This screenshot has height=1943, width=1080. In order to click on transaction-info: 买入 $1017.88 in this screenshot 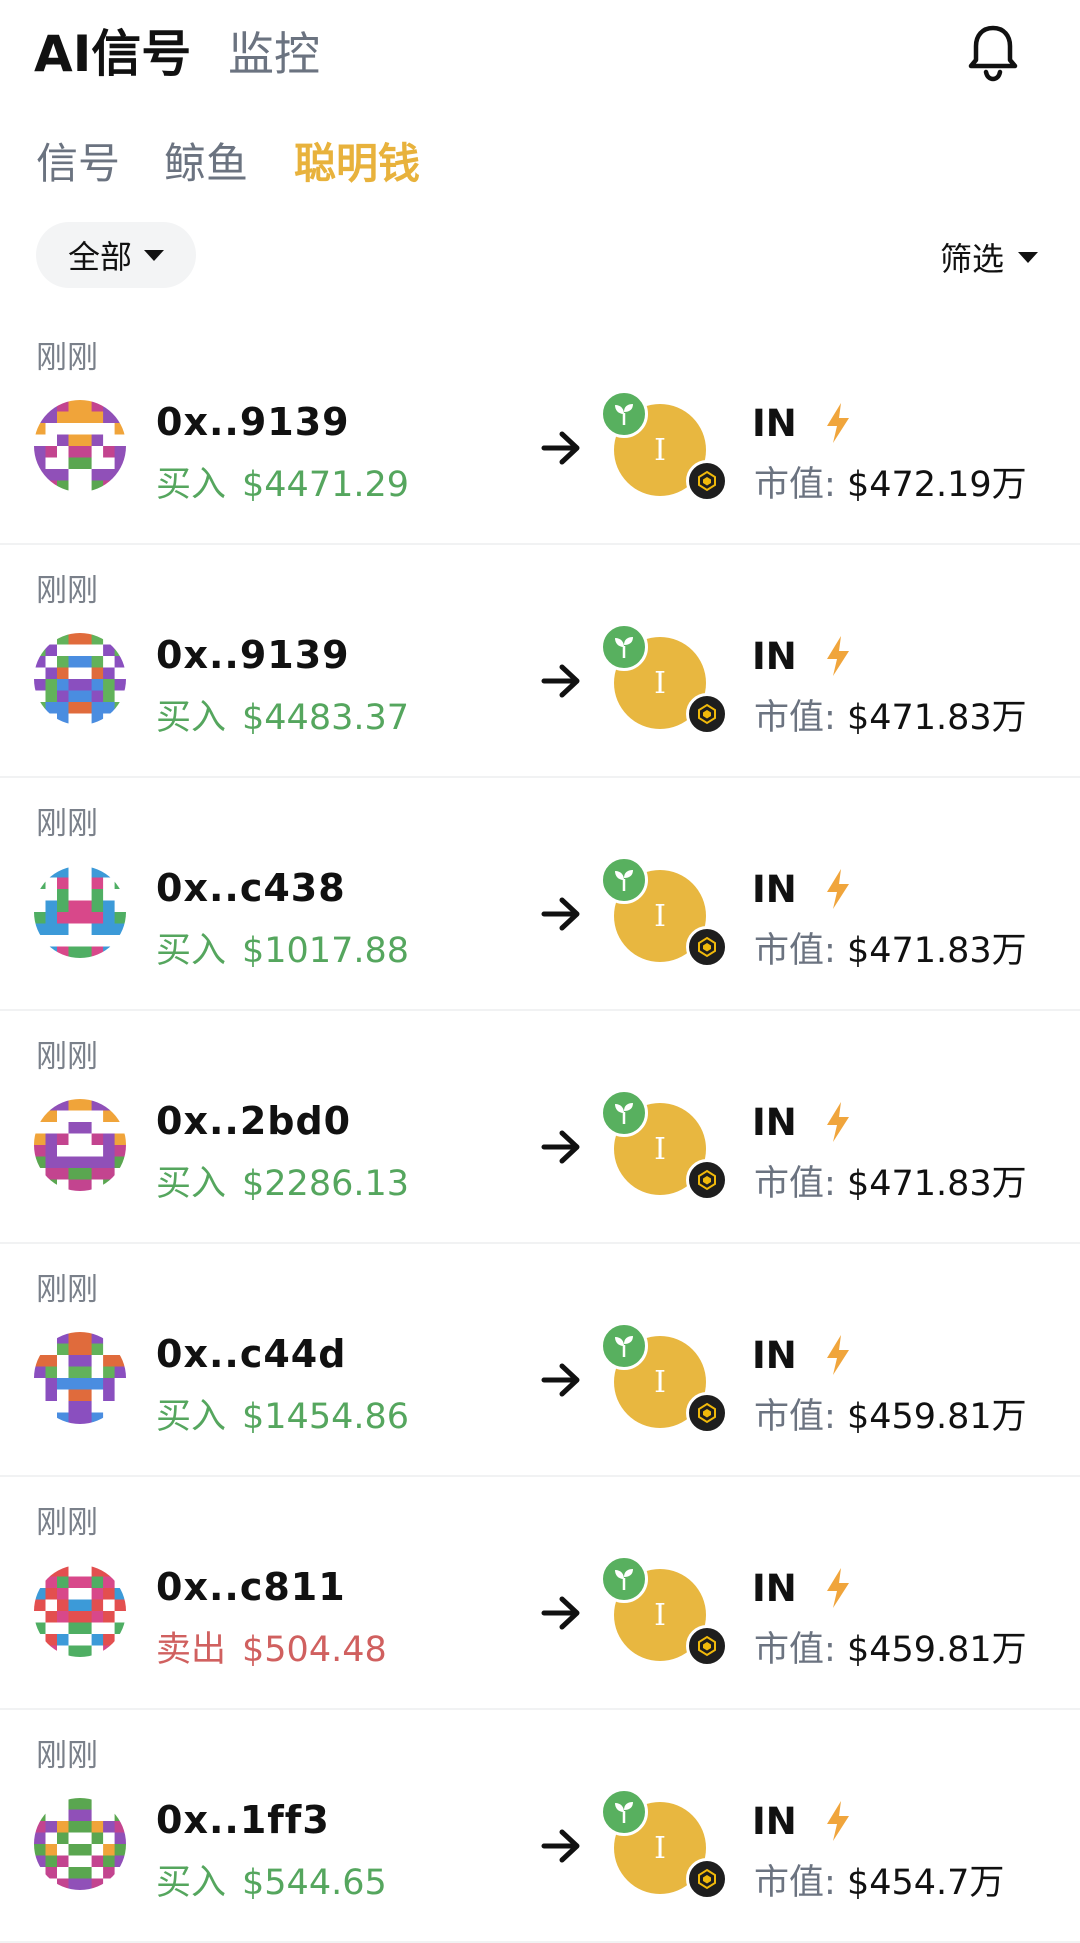, I will do `click(282, 947)`.